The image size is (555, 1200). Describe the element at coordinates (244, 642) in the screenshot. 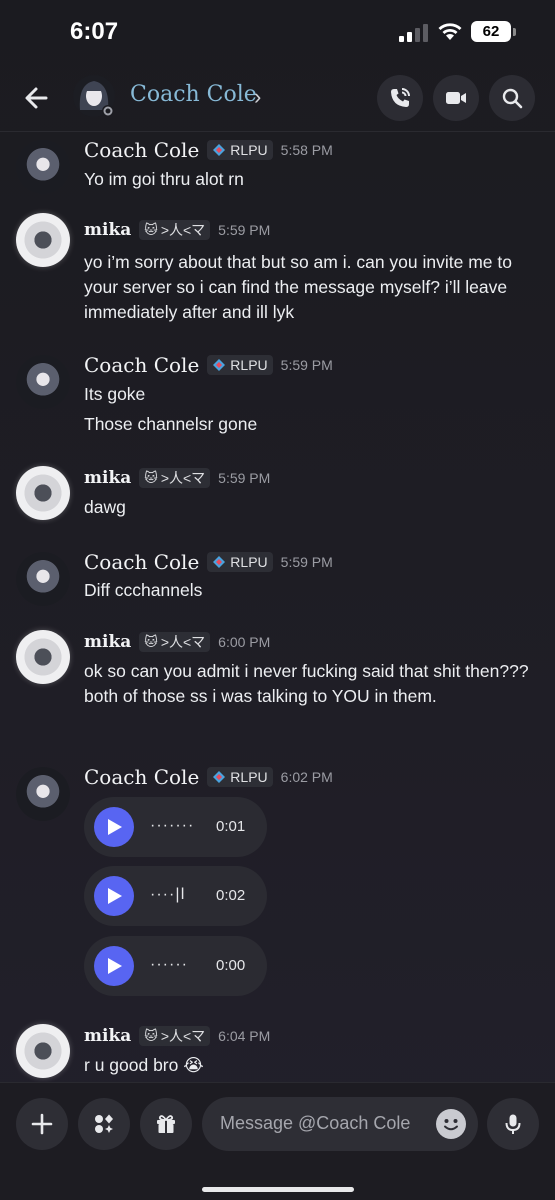

I see `timestamp: 6:00 PM` at that location.